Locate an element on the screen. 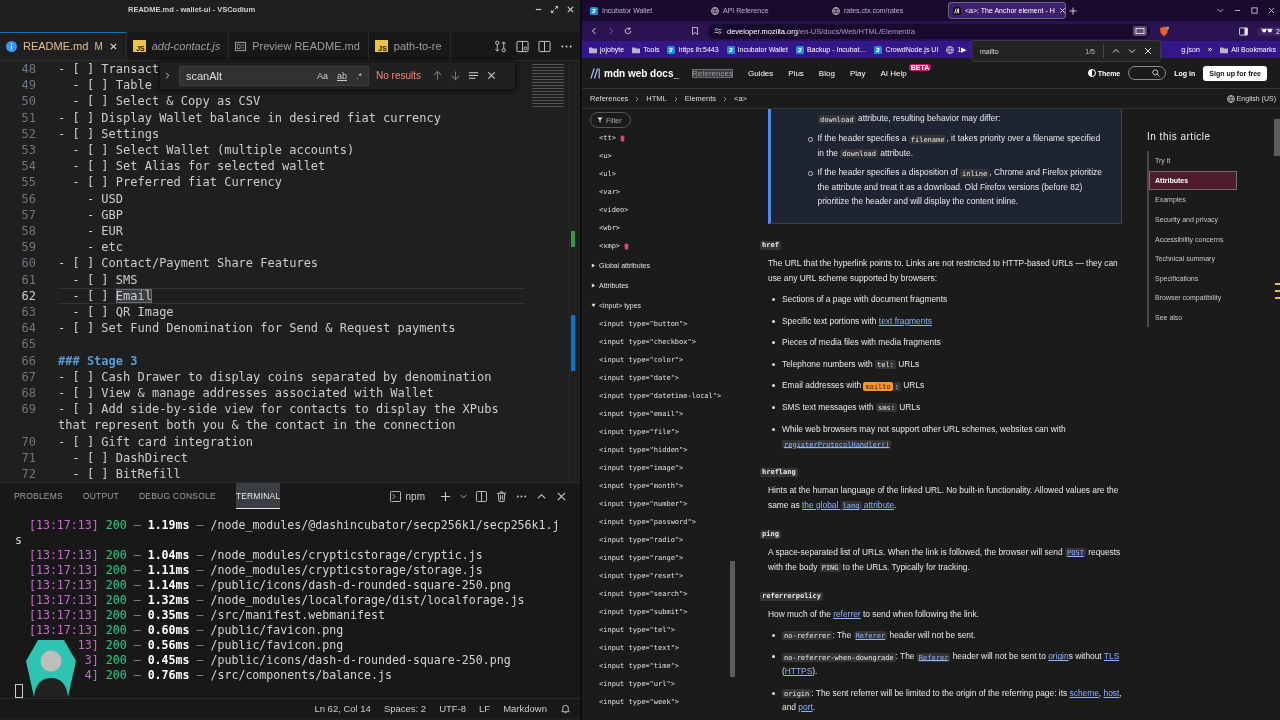  line-number: 72 is located at coordinates (28, 474).